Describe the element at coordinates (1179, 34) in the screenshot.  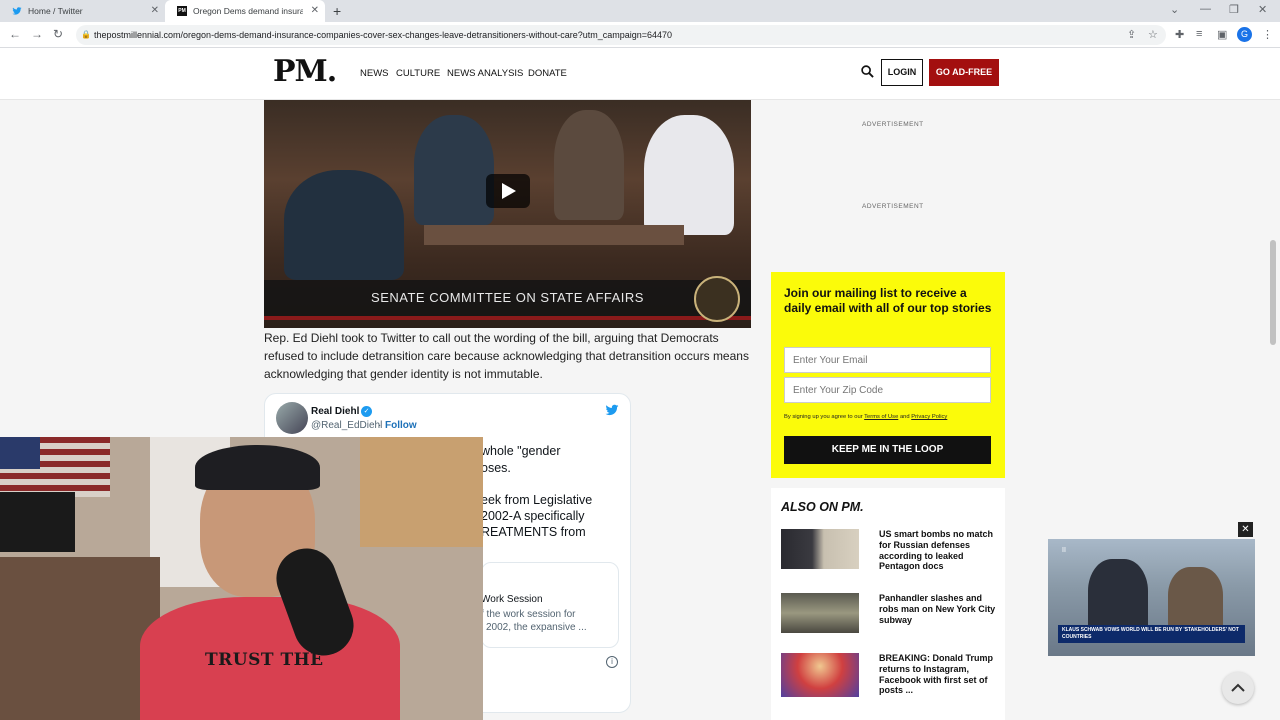
I see `extensions-icon: ✚` at that location.